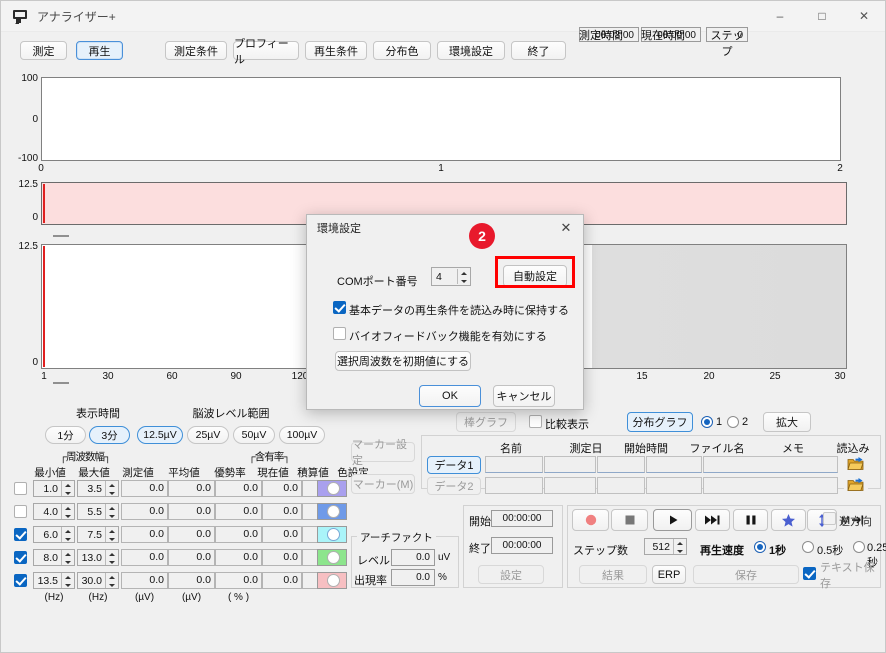 The image size is (886, 653). I want to click on band-row-3-max-arrows, so click(111, 534).